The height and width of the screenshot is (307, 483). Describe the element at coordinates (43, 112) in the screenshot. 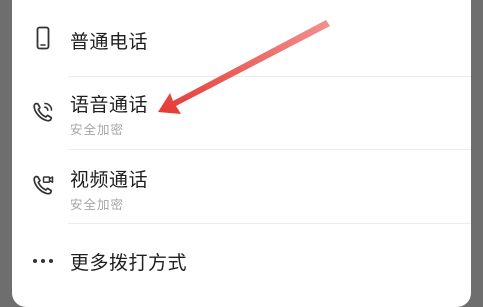

I see `voice-call-icon` at that location.